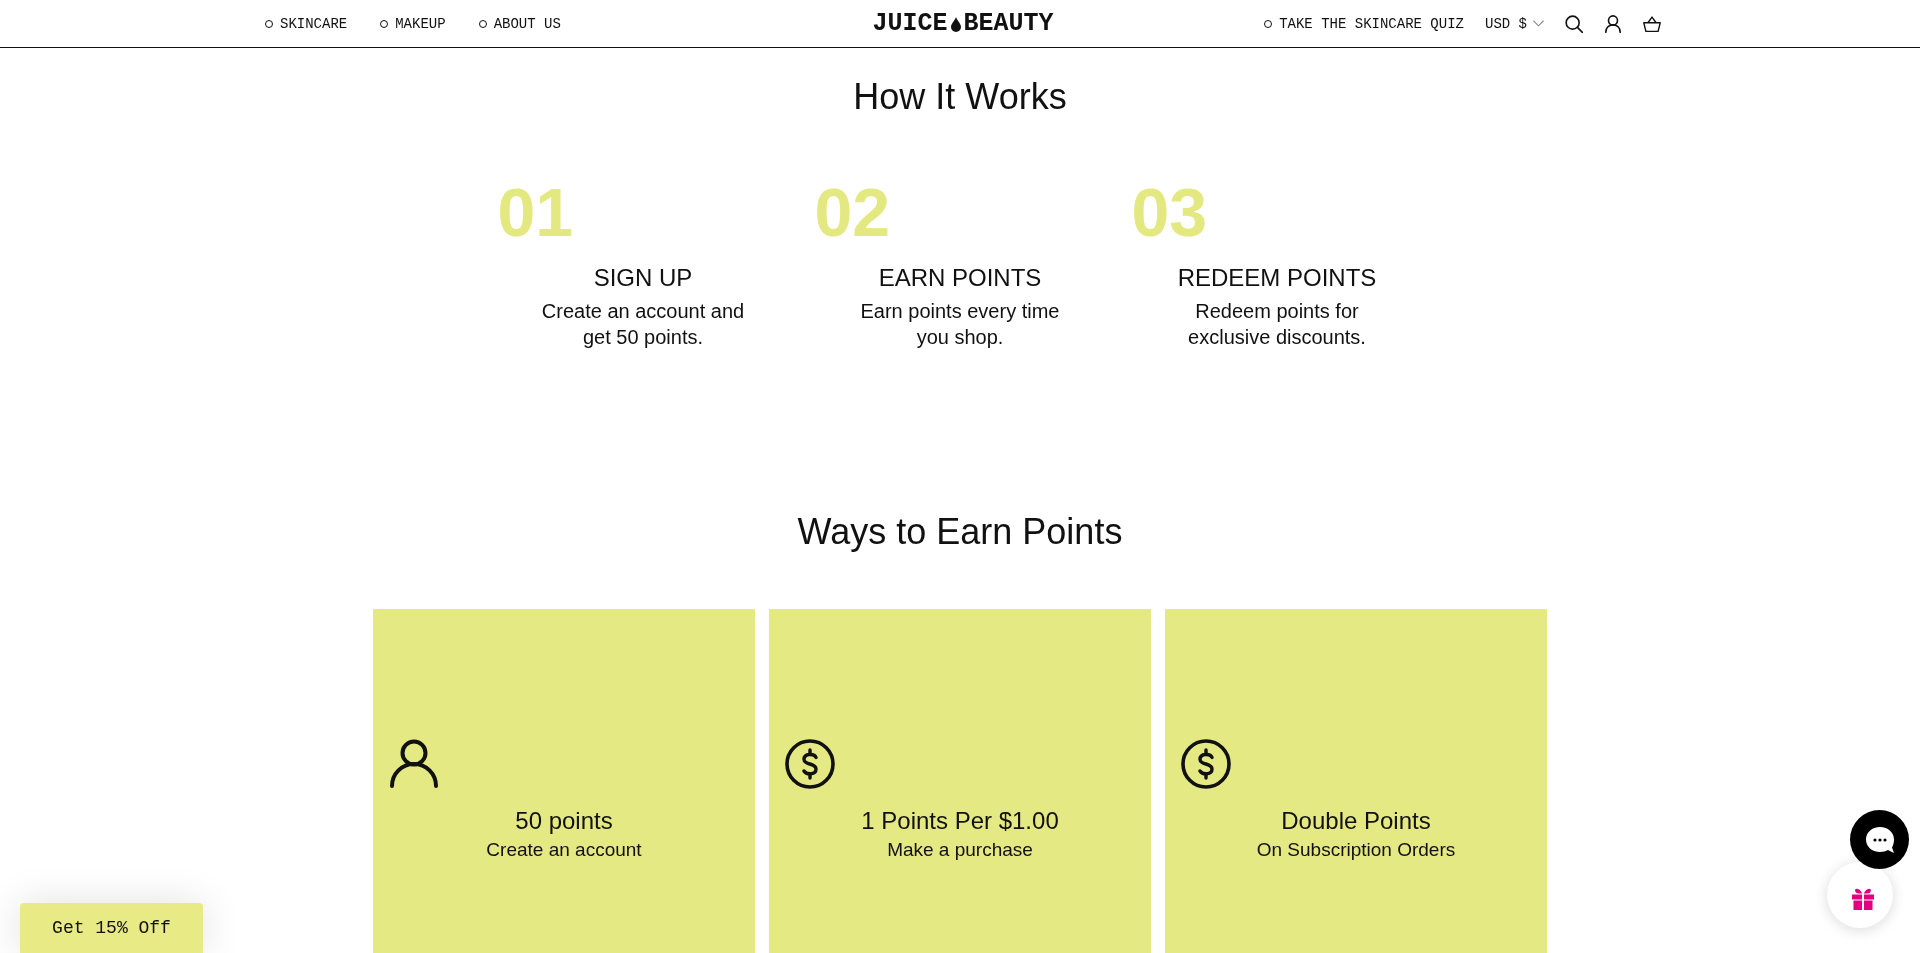 The height and width of the screenshot is (953, 1920). Describe the element at coordinates (960, 532) in the screenshot. I see `section-heading: Ways to Earn Points` at that location.